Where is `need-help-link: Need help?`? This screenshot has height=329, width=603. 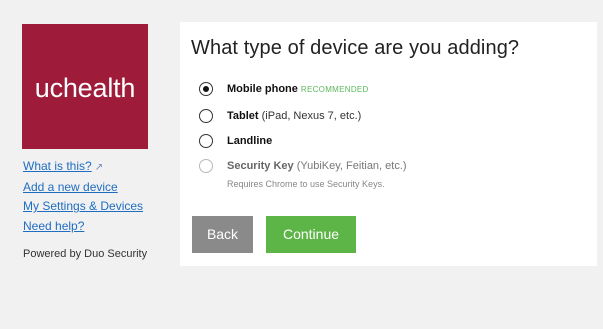
need-help-link: Need help? is located at coordinates (83, 227).